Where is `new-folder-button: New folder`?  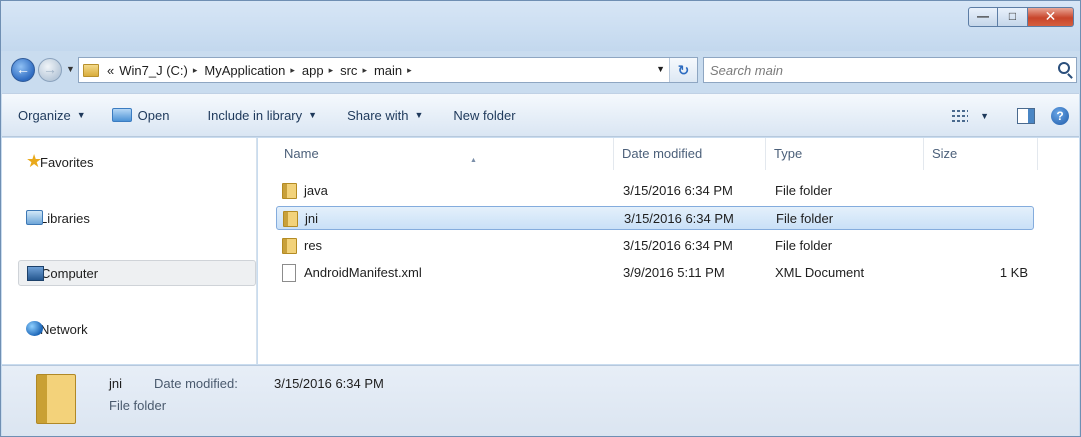
new-folder-button: New folder is located at coordinates (484, 115).